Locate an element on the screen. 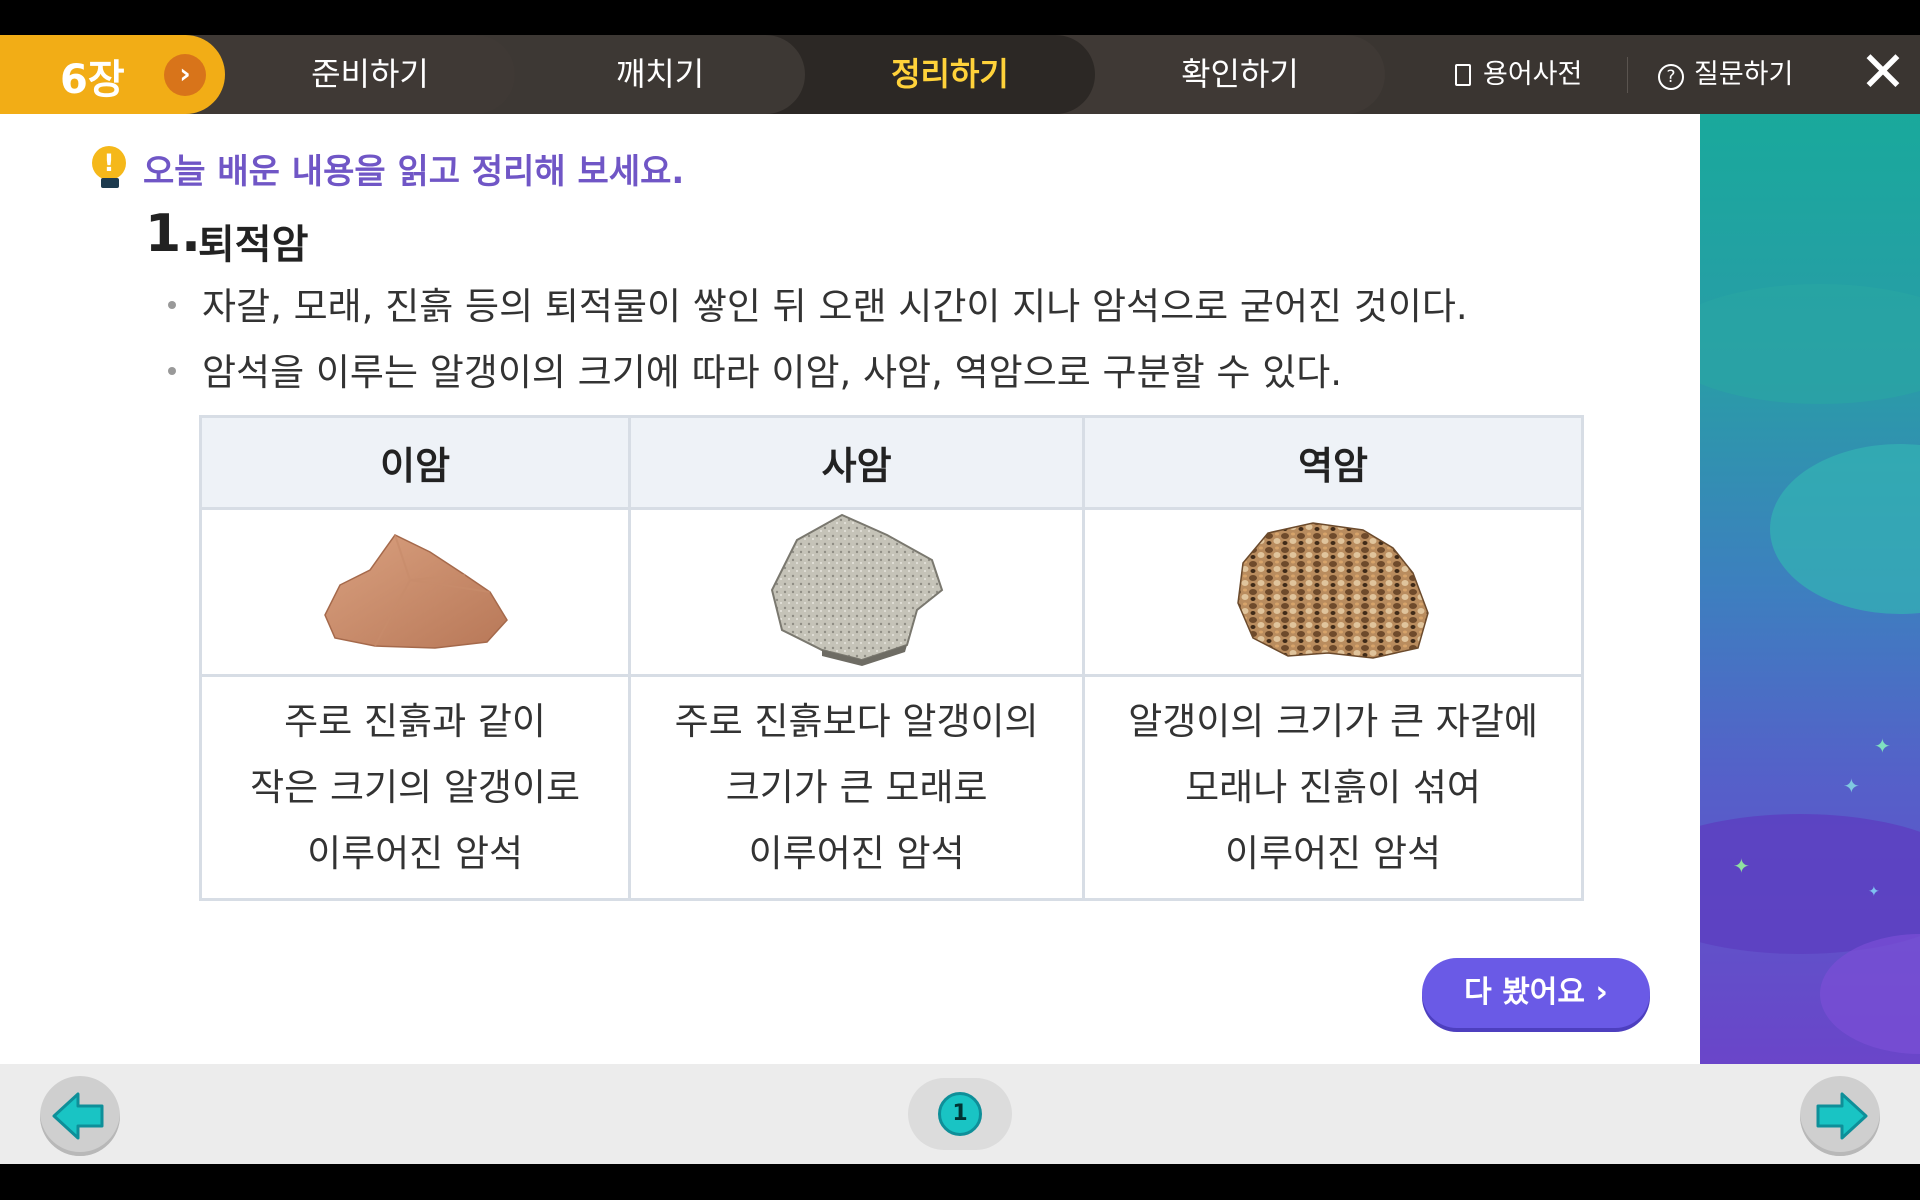 The image size is (1920, 1200). conglomerate-description: 알갱이의 크기가 큰 자갈에 모래나 진흙이 섞여 이루어진 암석 is located at coordinates (1333, 787).